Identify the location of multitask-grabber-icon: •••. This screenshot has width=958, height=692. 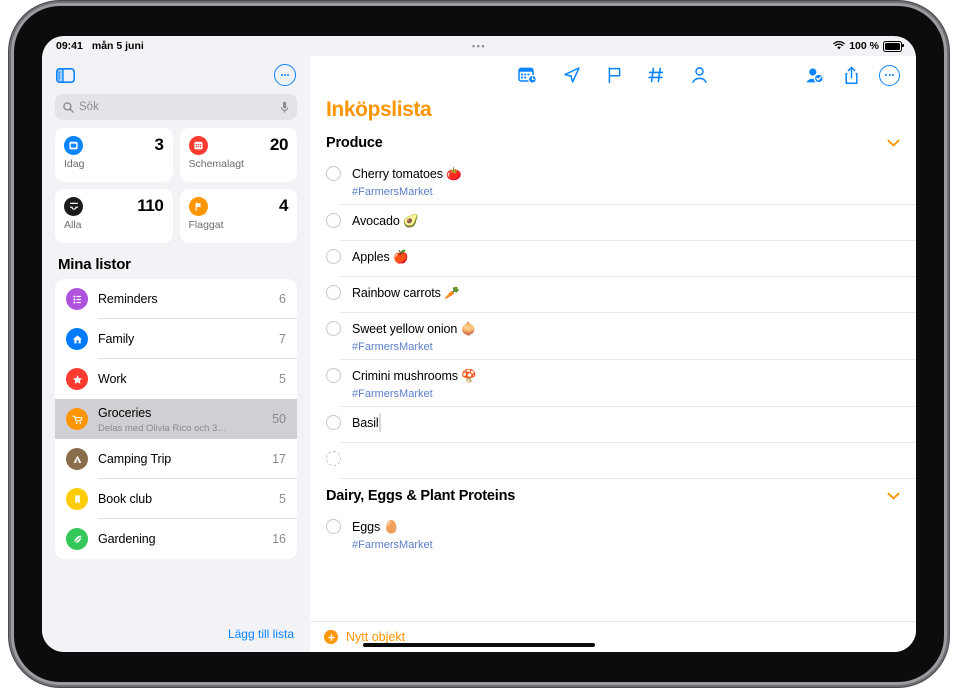
(479, 46).